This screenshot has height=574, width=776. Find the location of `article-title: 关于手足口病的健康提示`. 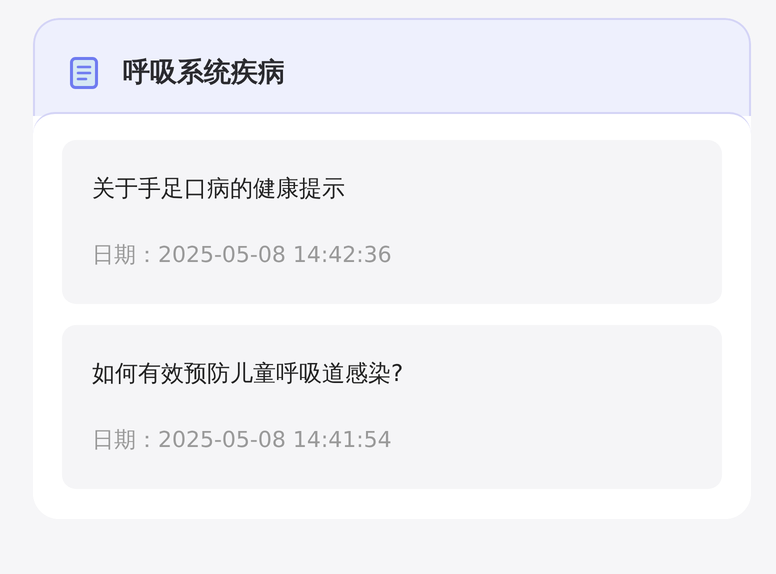

article-title: 关于手足口病的健康提示 is located at coordinates (219, 189).